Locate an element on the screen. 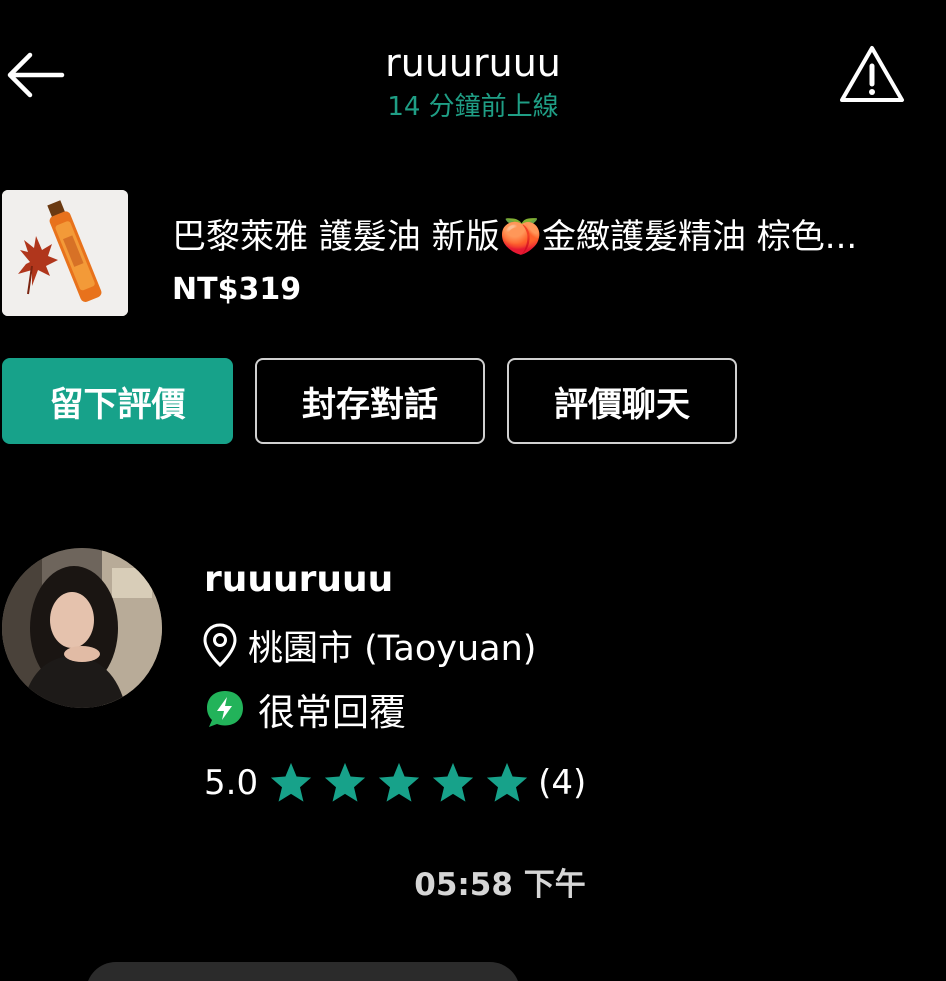 Image resolution: width=946 pixels, height=981 pixels. rate-chat-button: 評價聊天 is located at coordinates (622, 401).